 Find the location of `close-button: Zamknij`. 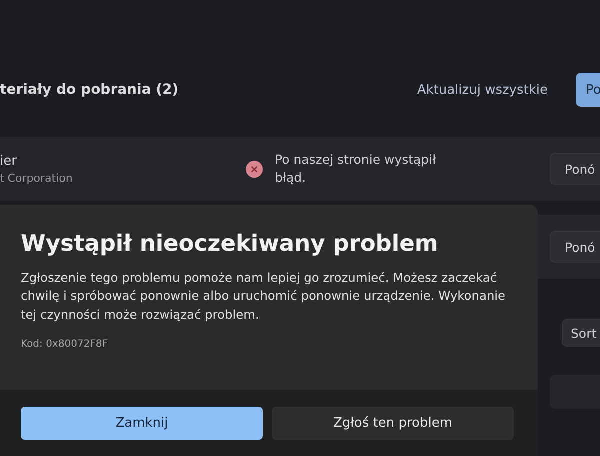

close-button: Zamknij is located at coordinates (142, 423).